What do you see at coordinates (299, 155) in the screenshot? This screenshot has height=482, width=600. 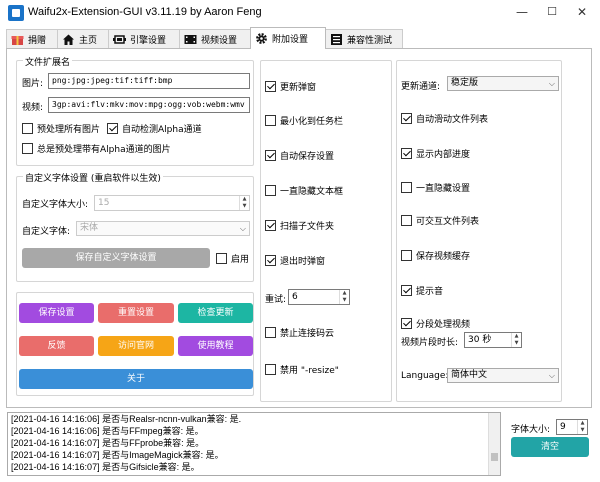 I see `autosave-settings-checkbox: 自动保存设置` at bounding box center [299, 155].